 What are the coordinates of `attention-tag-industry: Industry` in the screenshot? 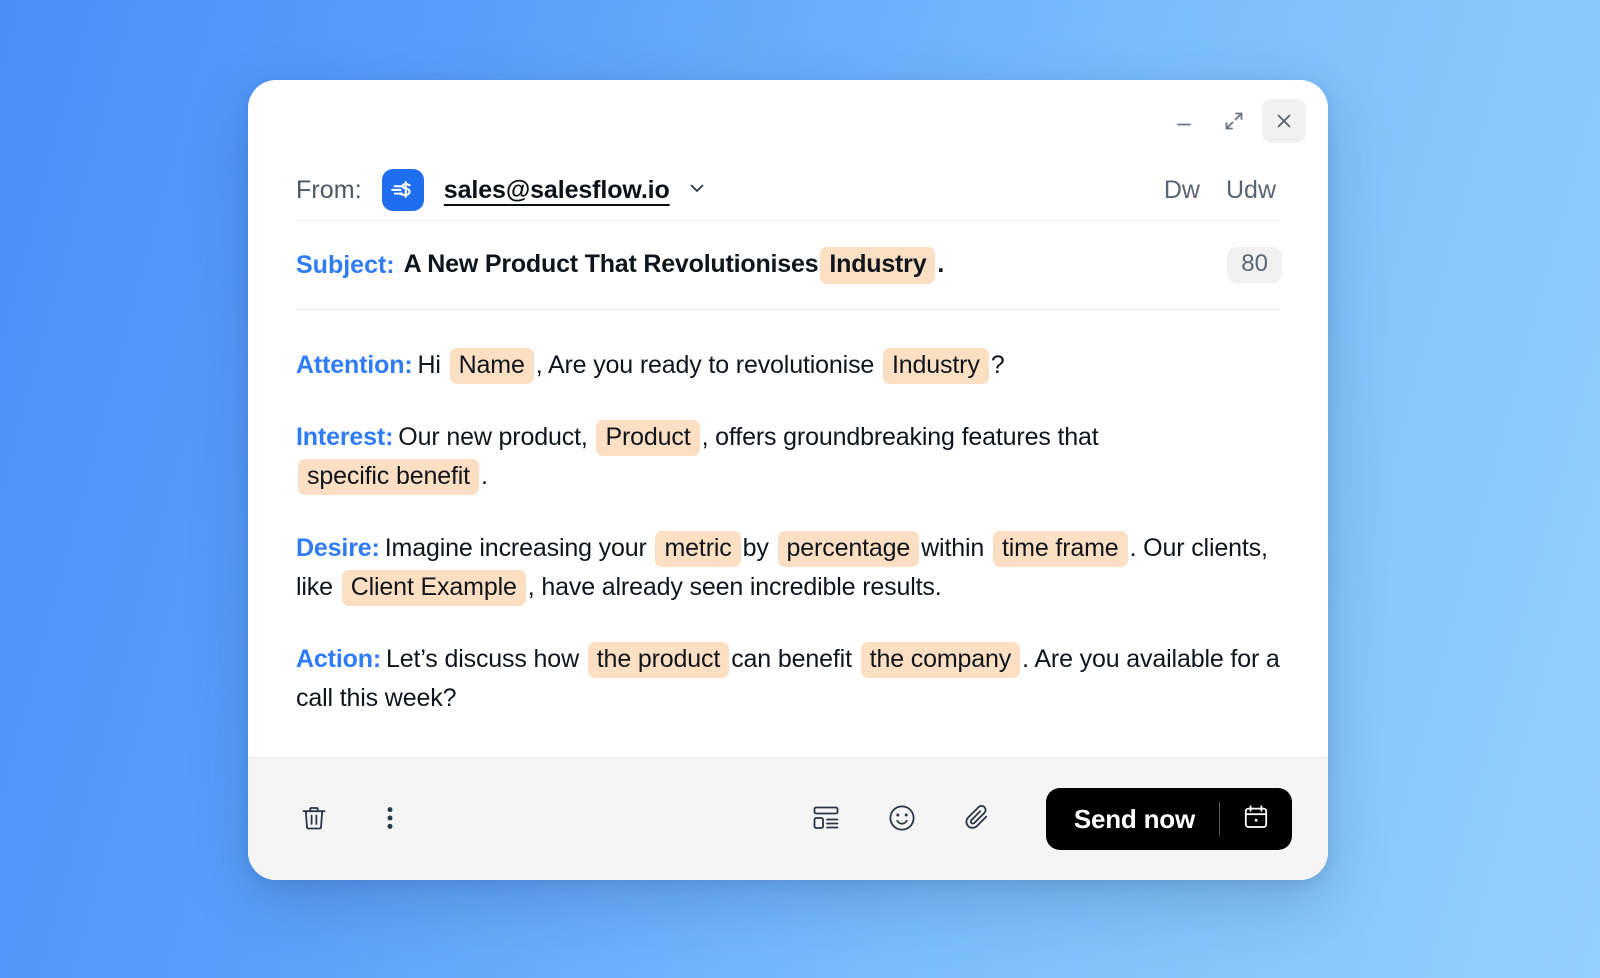 It's located at (935, 366).